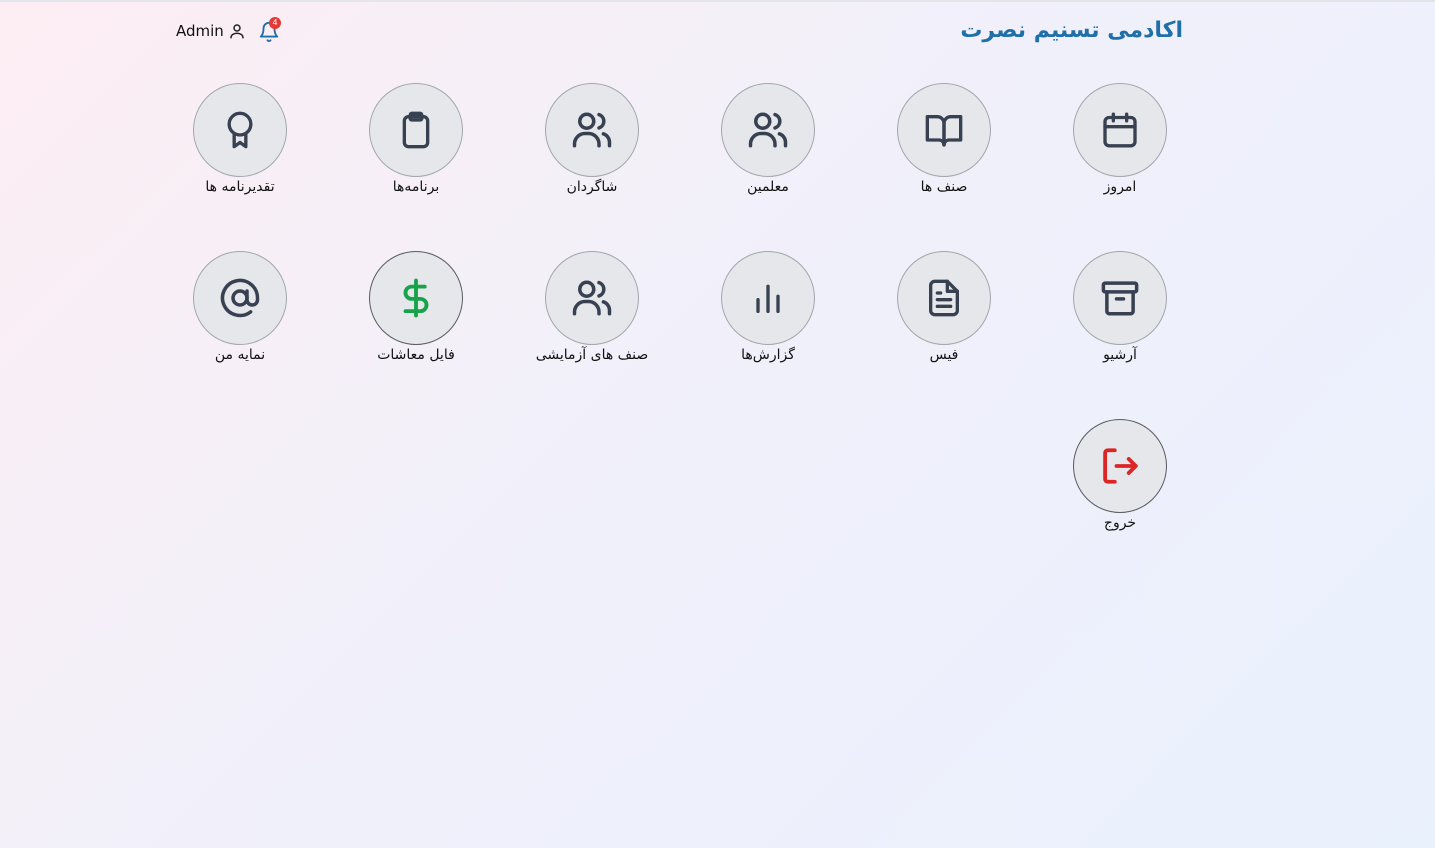 Image resolution: width=1435 pixels, height=848 pixels. I want to click on archive-icon, so click(1120, 298).